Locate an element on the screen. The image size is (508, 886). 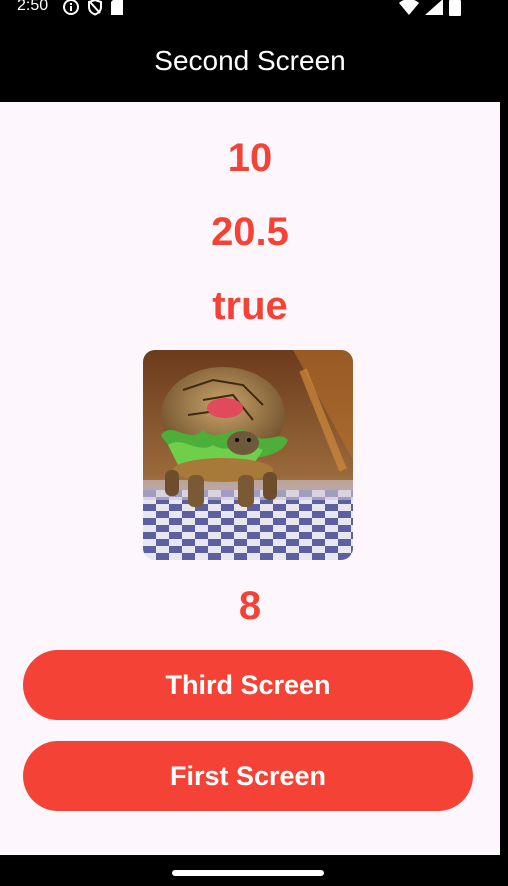
screen-edge is located at coordinates (504, 443).